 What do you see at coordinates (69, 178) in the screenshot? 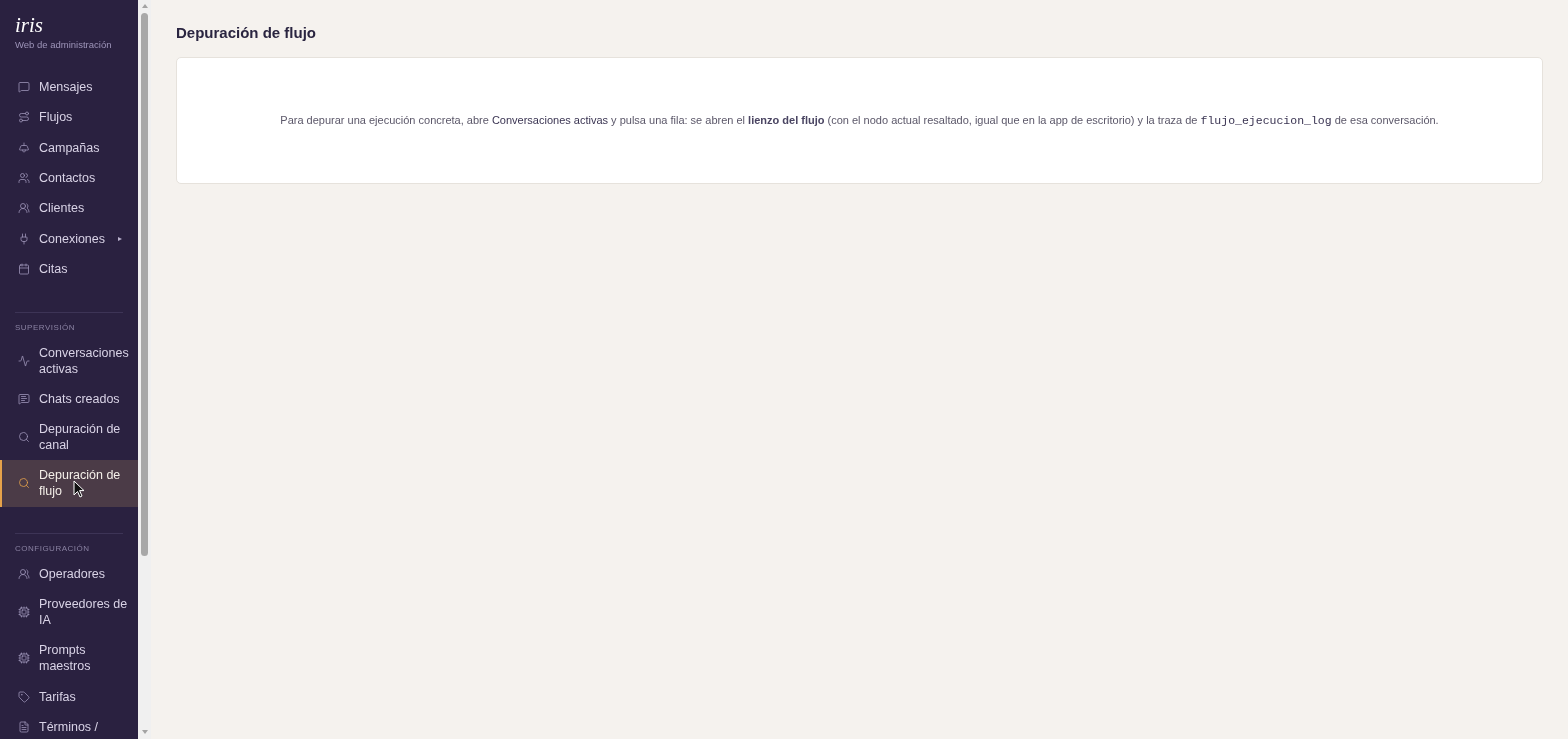
I see `sidebar-item: Contactos` at bounding box center [69, 178].